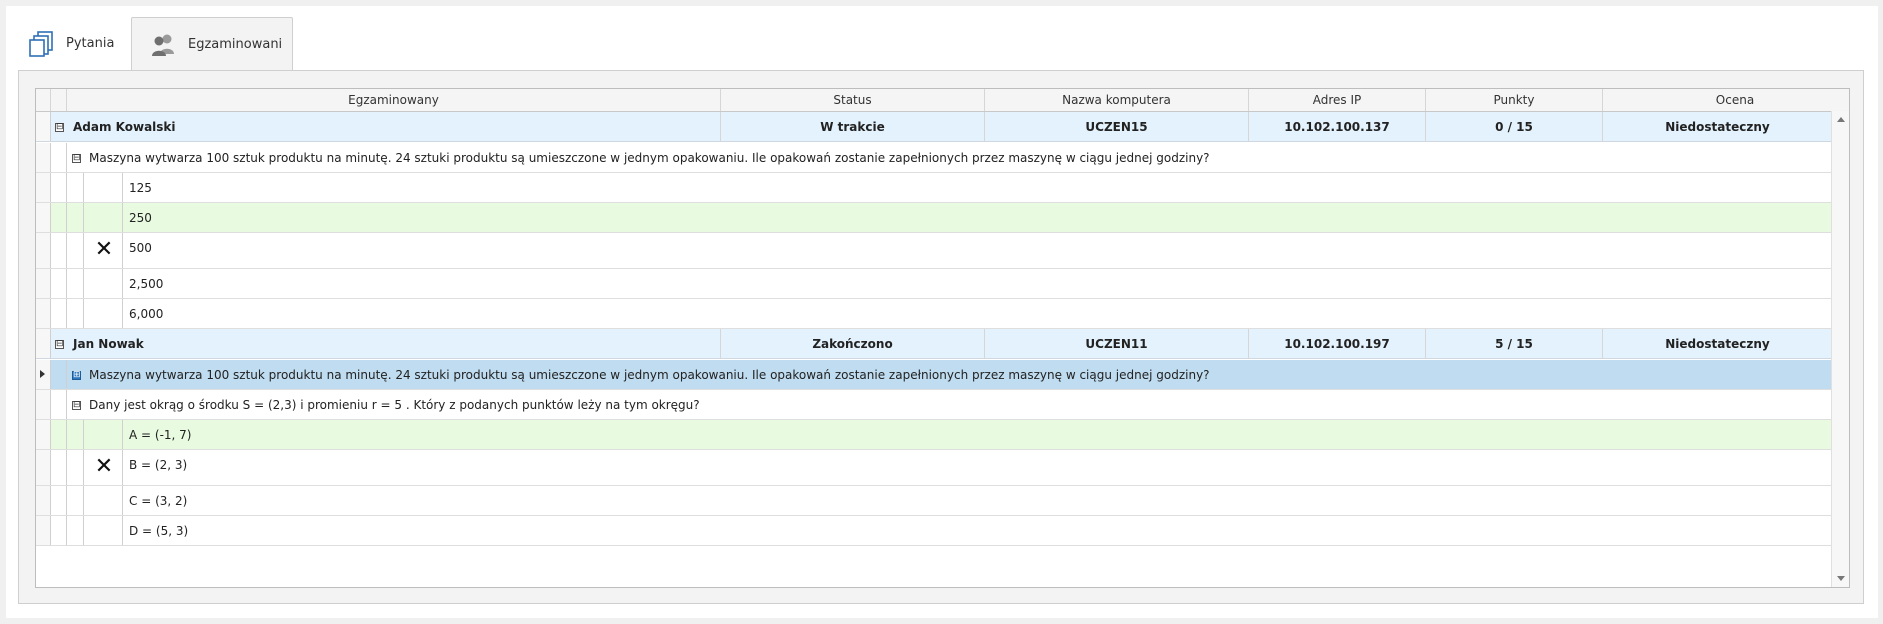 Image resolution: width=1883 pixels, height=624 pixels. What do you see at coordinates (1726, 100) in the screenshot?
I see `col-ocena: Ocena` at bounding box center [1726, 100].